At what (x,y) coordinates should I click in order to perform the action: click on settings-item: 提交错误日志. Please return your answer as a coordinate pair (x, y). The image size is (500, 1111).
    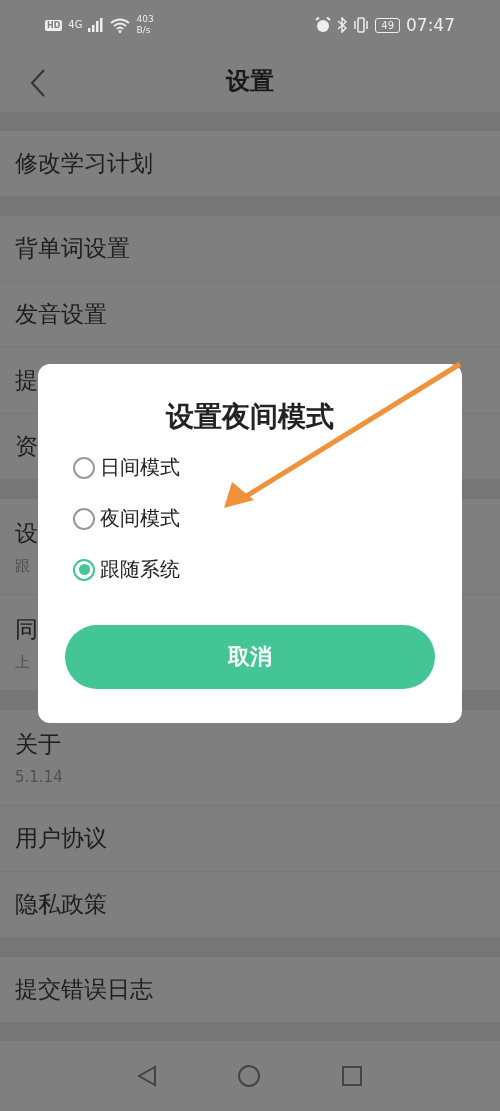
    Looking at the image, I should click on (84, 989).